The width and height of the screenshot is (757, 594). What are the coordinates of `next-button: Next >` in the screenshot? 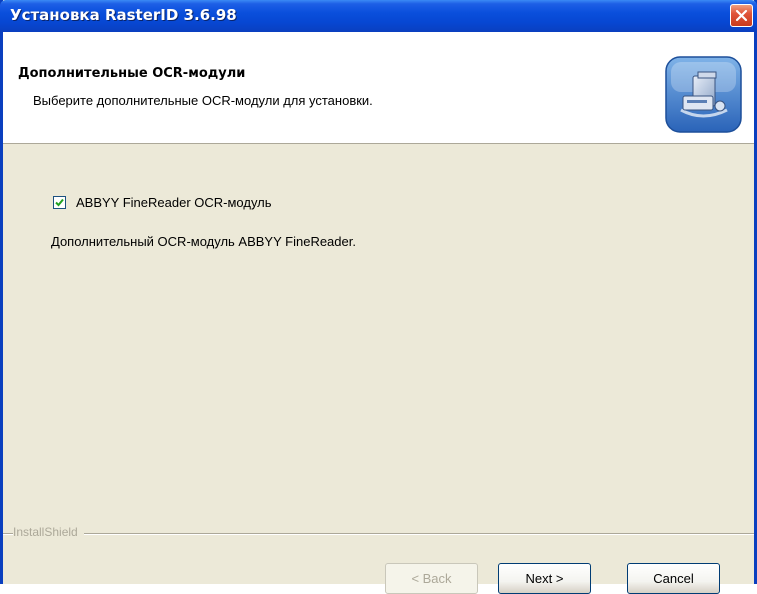 It's located at (544, 578).